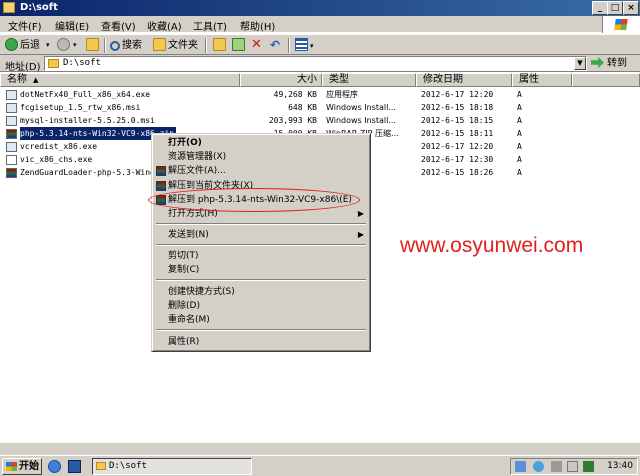 This screenshot has height=476, width=640. What do you see at coordinates (261, 143) in the screenshot?
I see `menu-open: 打开(O)` at bounding box center [261, 143].